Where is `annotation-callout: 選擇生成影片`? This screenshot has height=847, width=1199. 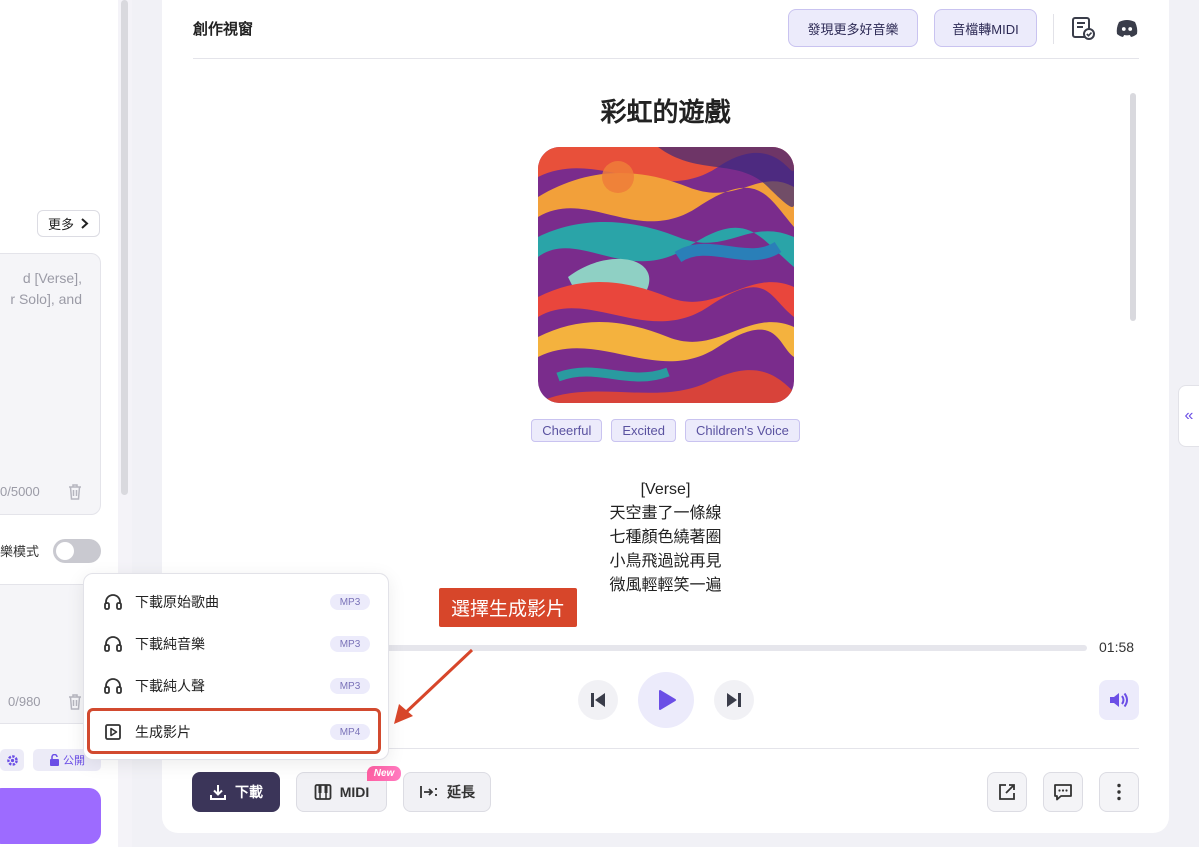
annotation-callout: 選擇生成影片 is located at coordinates (508, 607).